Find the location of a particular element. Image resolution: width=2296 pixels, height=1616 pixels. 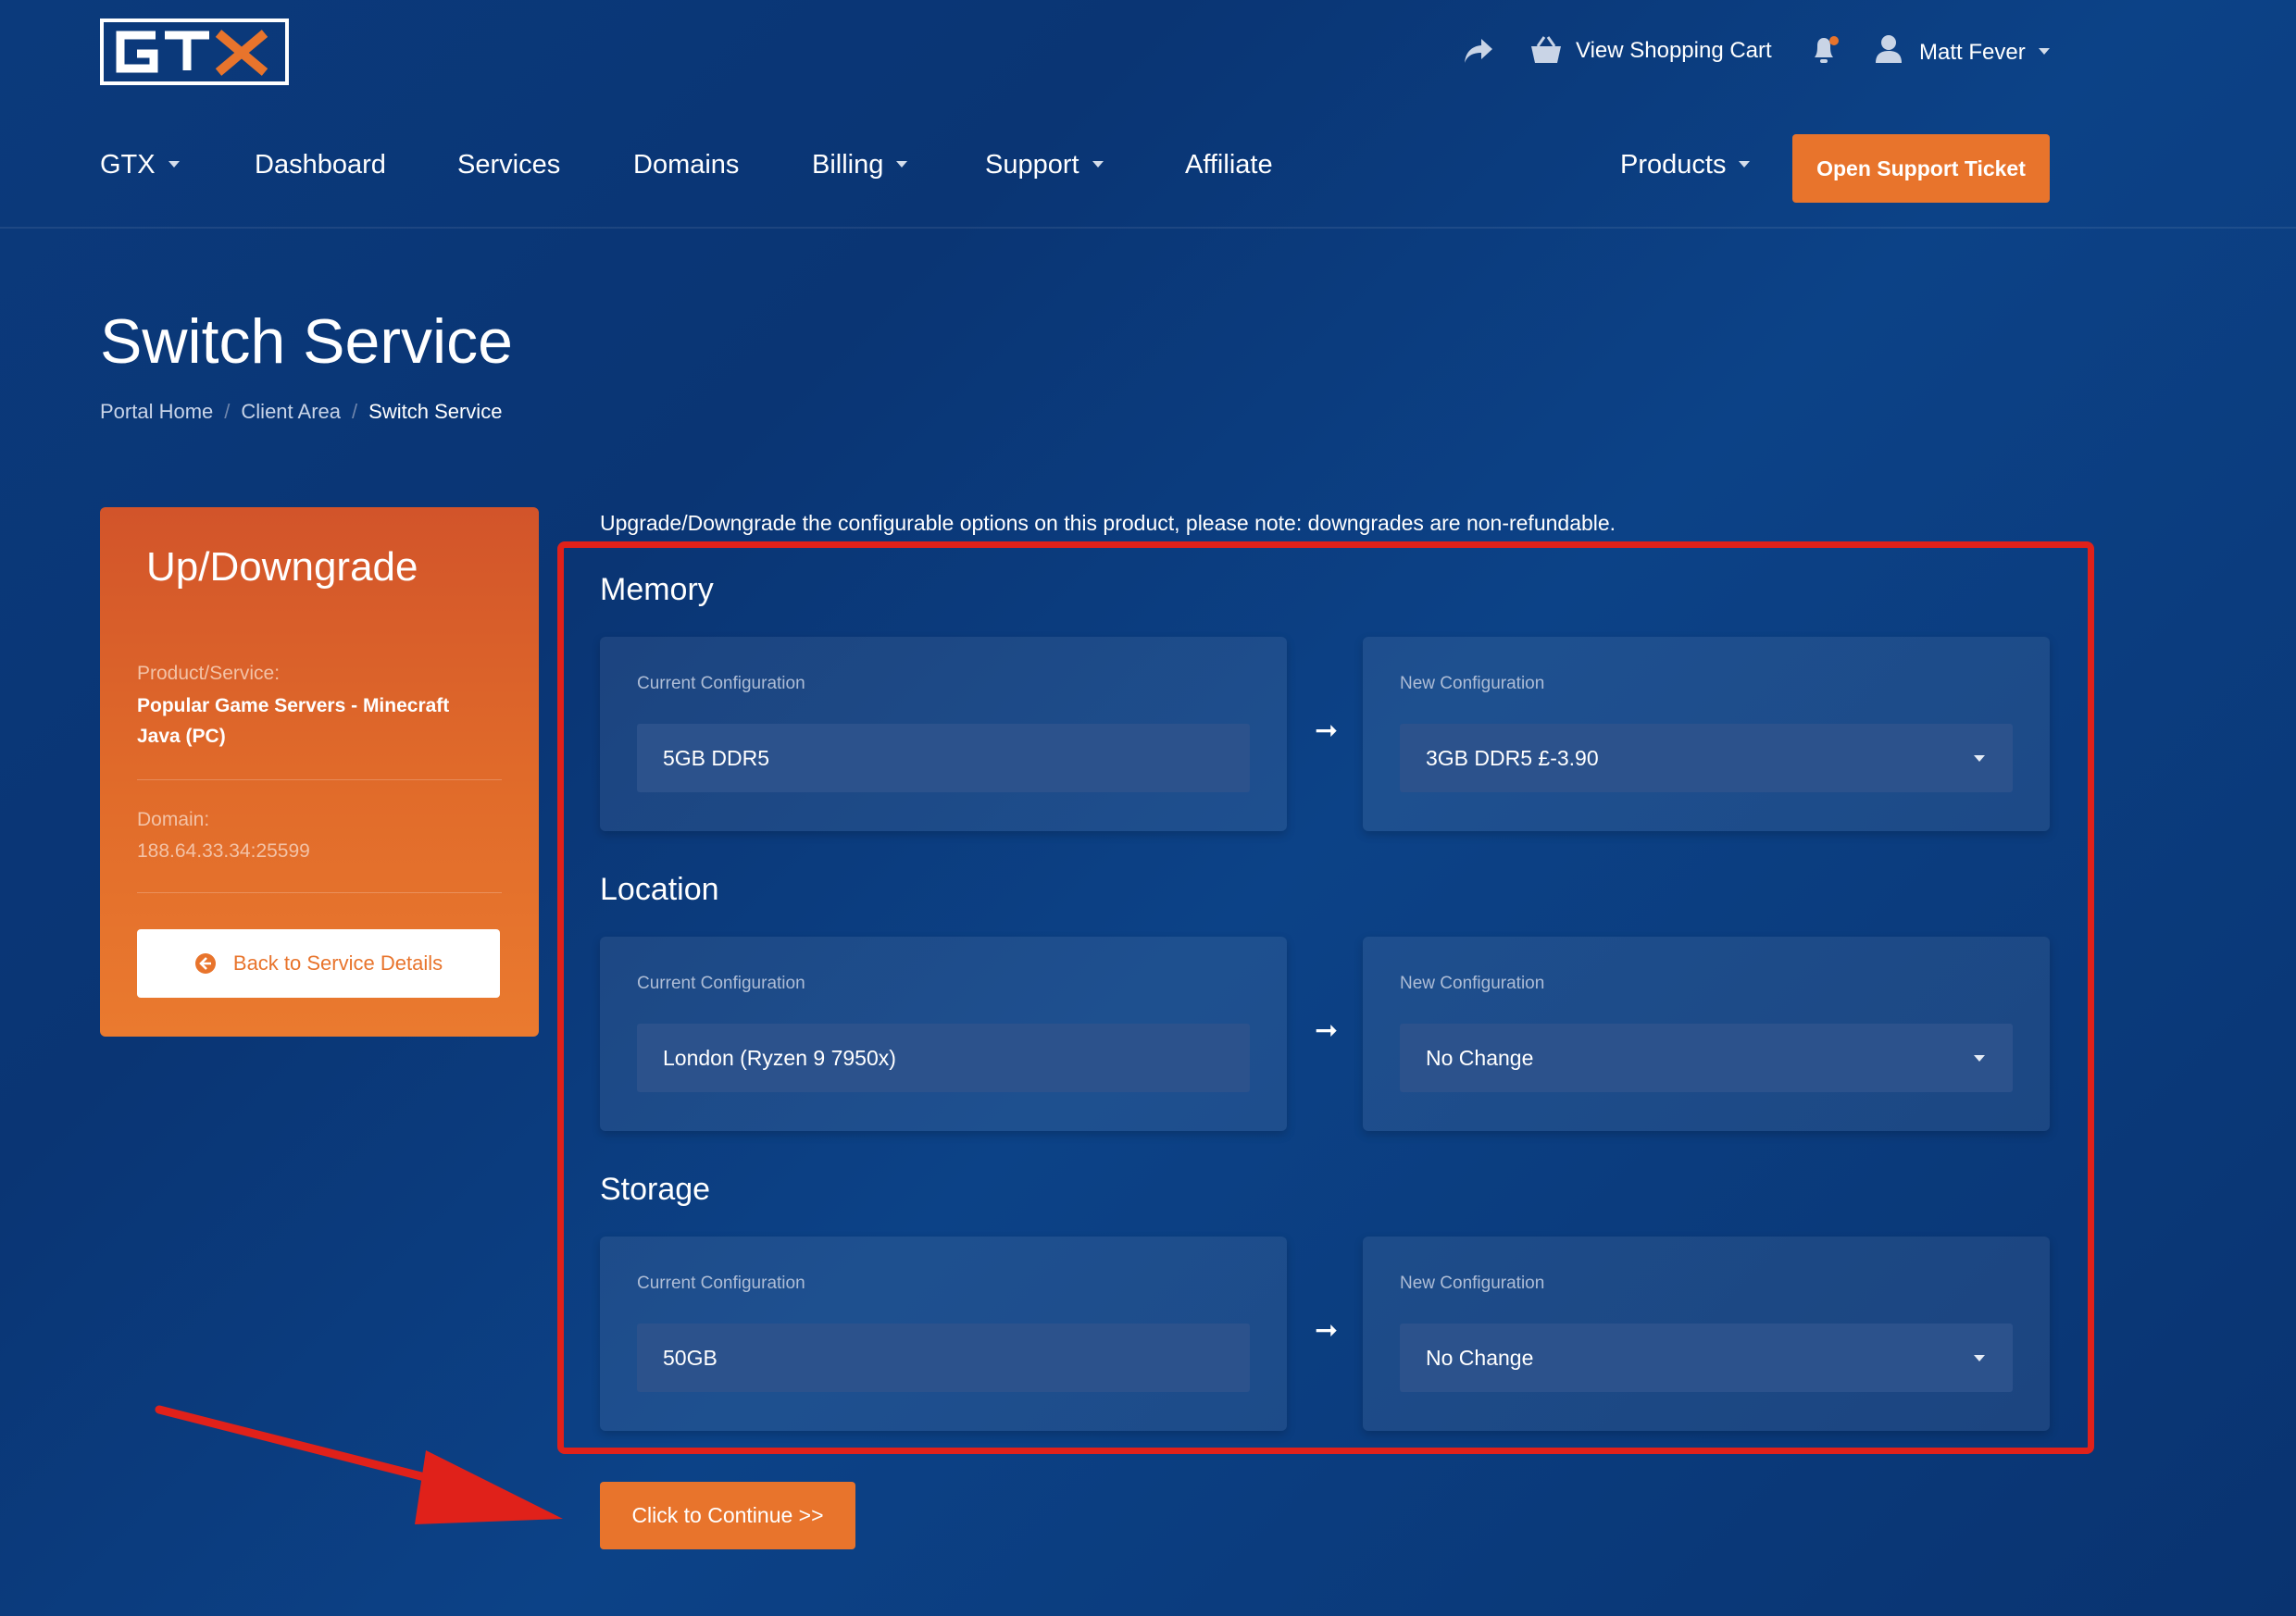

user-menu: Matt Fever is located at coordinates (1984, 53).